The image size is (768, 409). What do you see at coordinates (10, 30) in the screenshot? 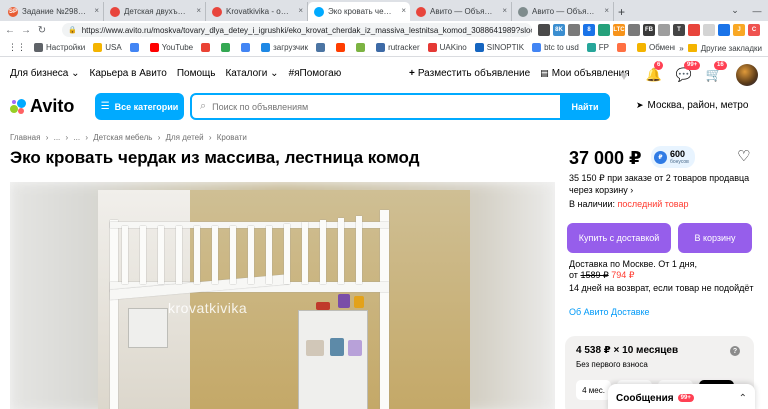
I see `back-icon: ←` at bounding box center [10, 30].